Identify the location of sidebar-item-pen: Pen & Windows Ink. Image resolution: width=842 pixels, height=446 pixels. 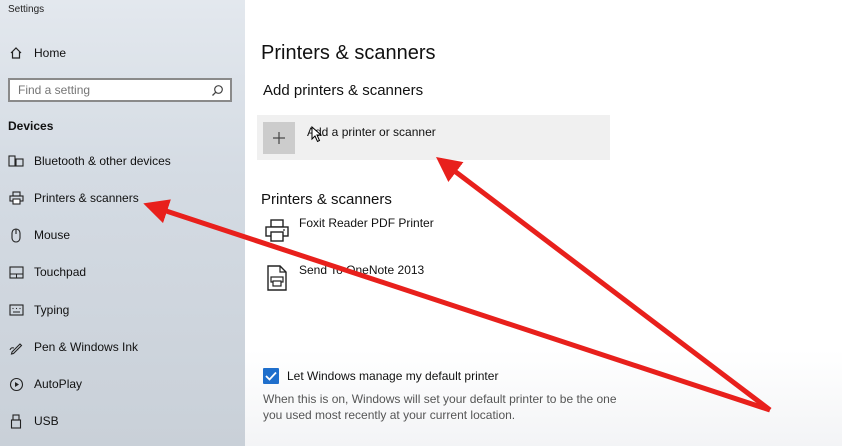
(122, 347).